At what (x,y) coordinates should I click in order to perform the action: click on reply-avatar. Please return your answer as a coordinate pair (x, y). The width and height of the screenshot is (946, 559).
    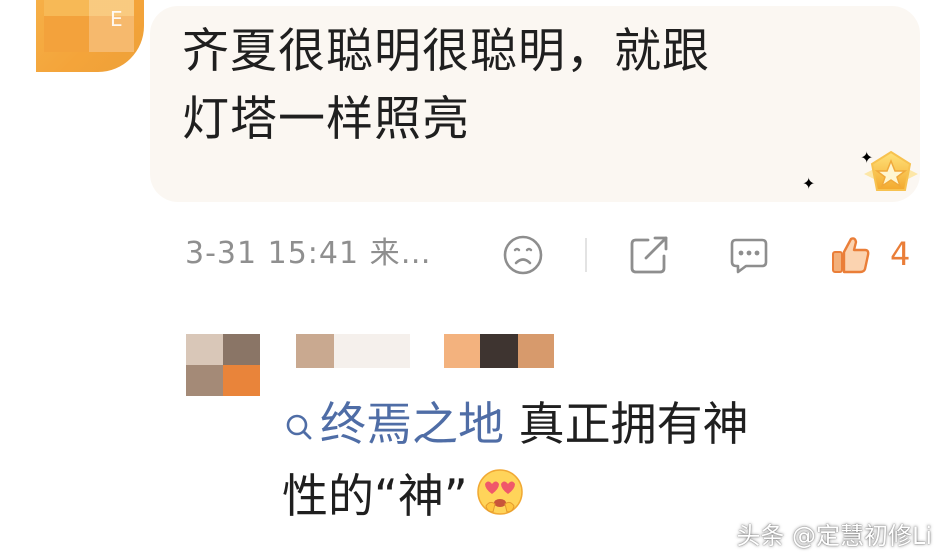
    Looking at the image, I should click on (223, 365).